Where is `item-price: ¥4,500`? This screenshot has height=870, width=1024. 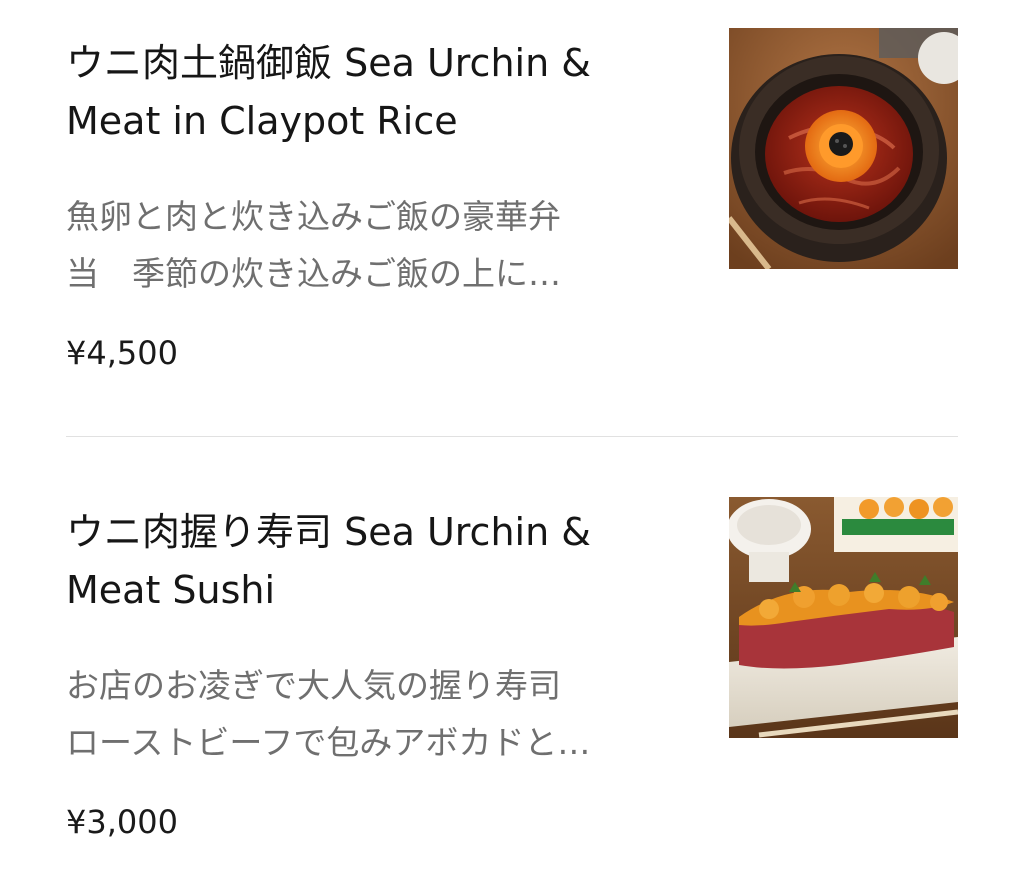
item-price: ¥4,500 is located at coordinates (122, 353).